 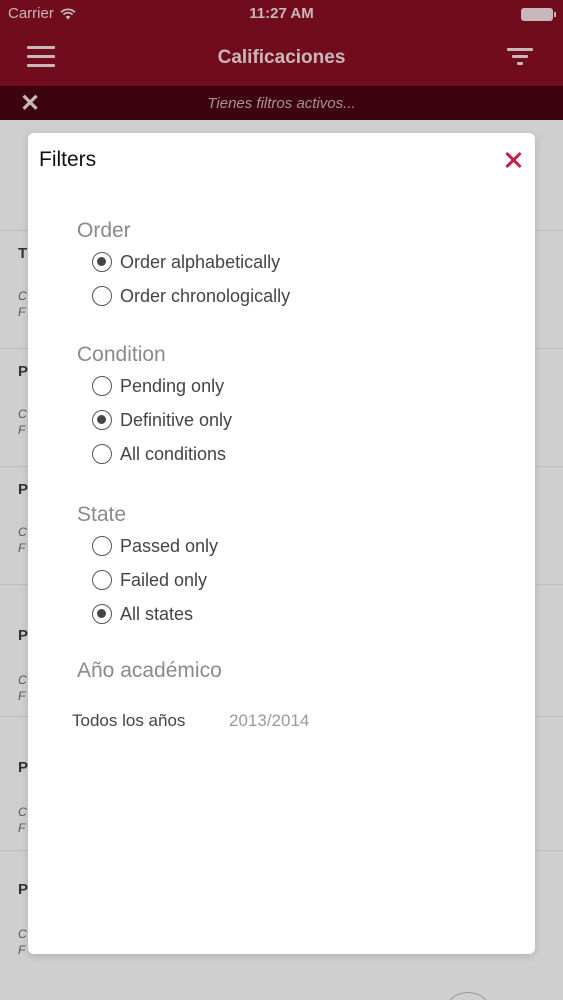 I want to click on academic-year-option-all: Todos los años, so click(x=128, y=721).